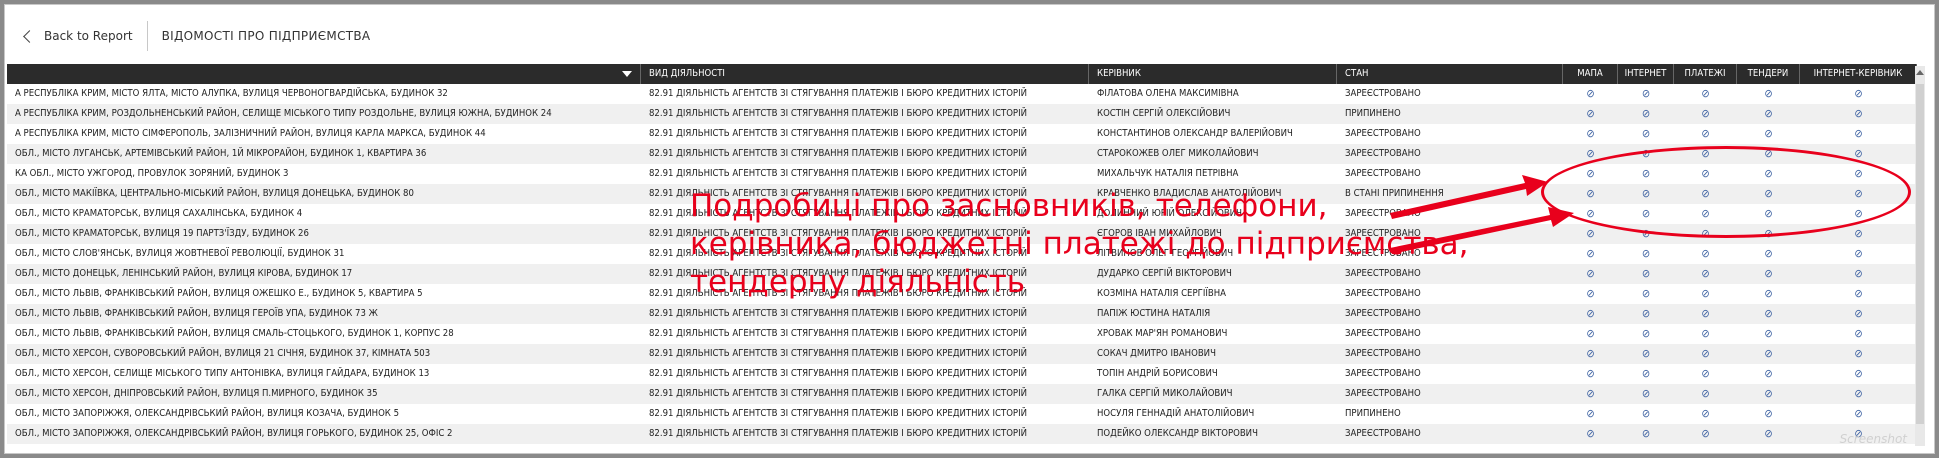 This screenshot has width=1939, height=458. What do you see at coordinates (1920, 72) in the screenshot?
I see `scroll-up-icon` at bounding box center [1920, 72].